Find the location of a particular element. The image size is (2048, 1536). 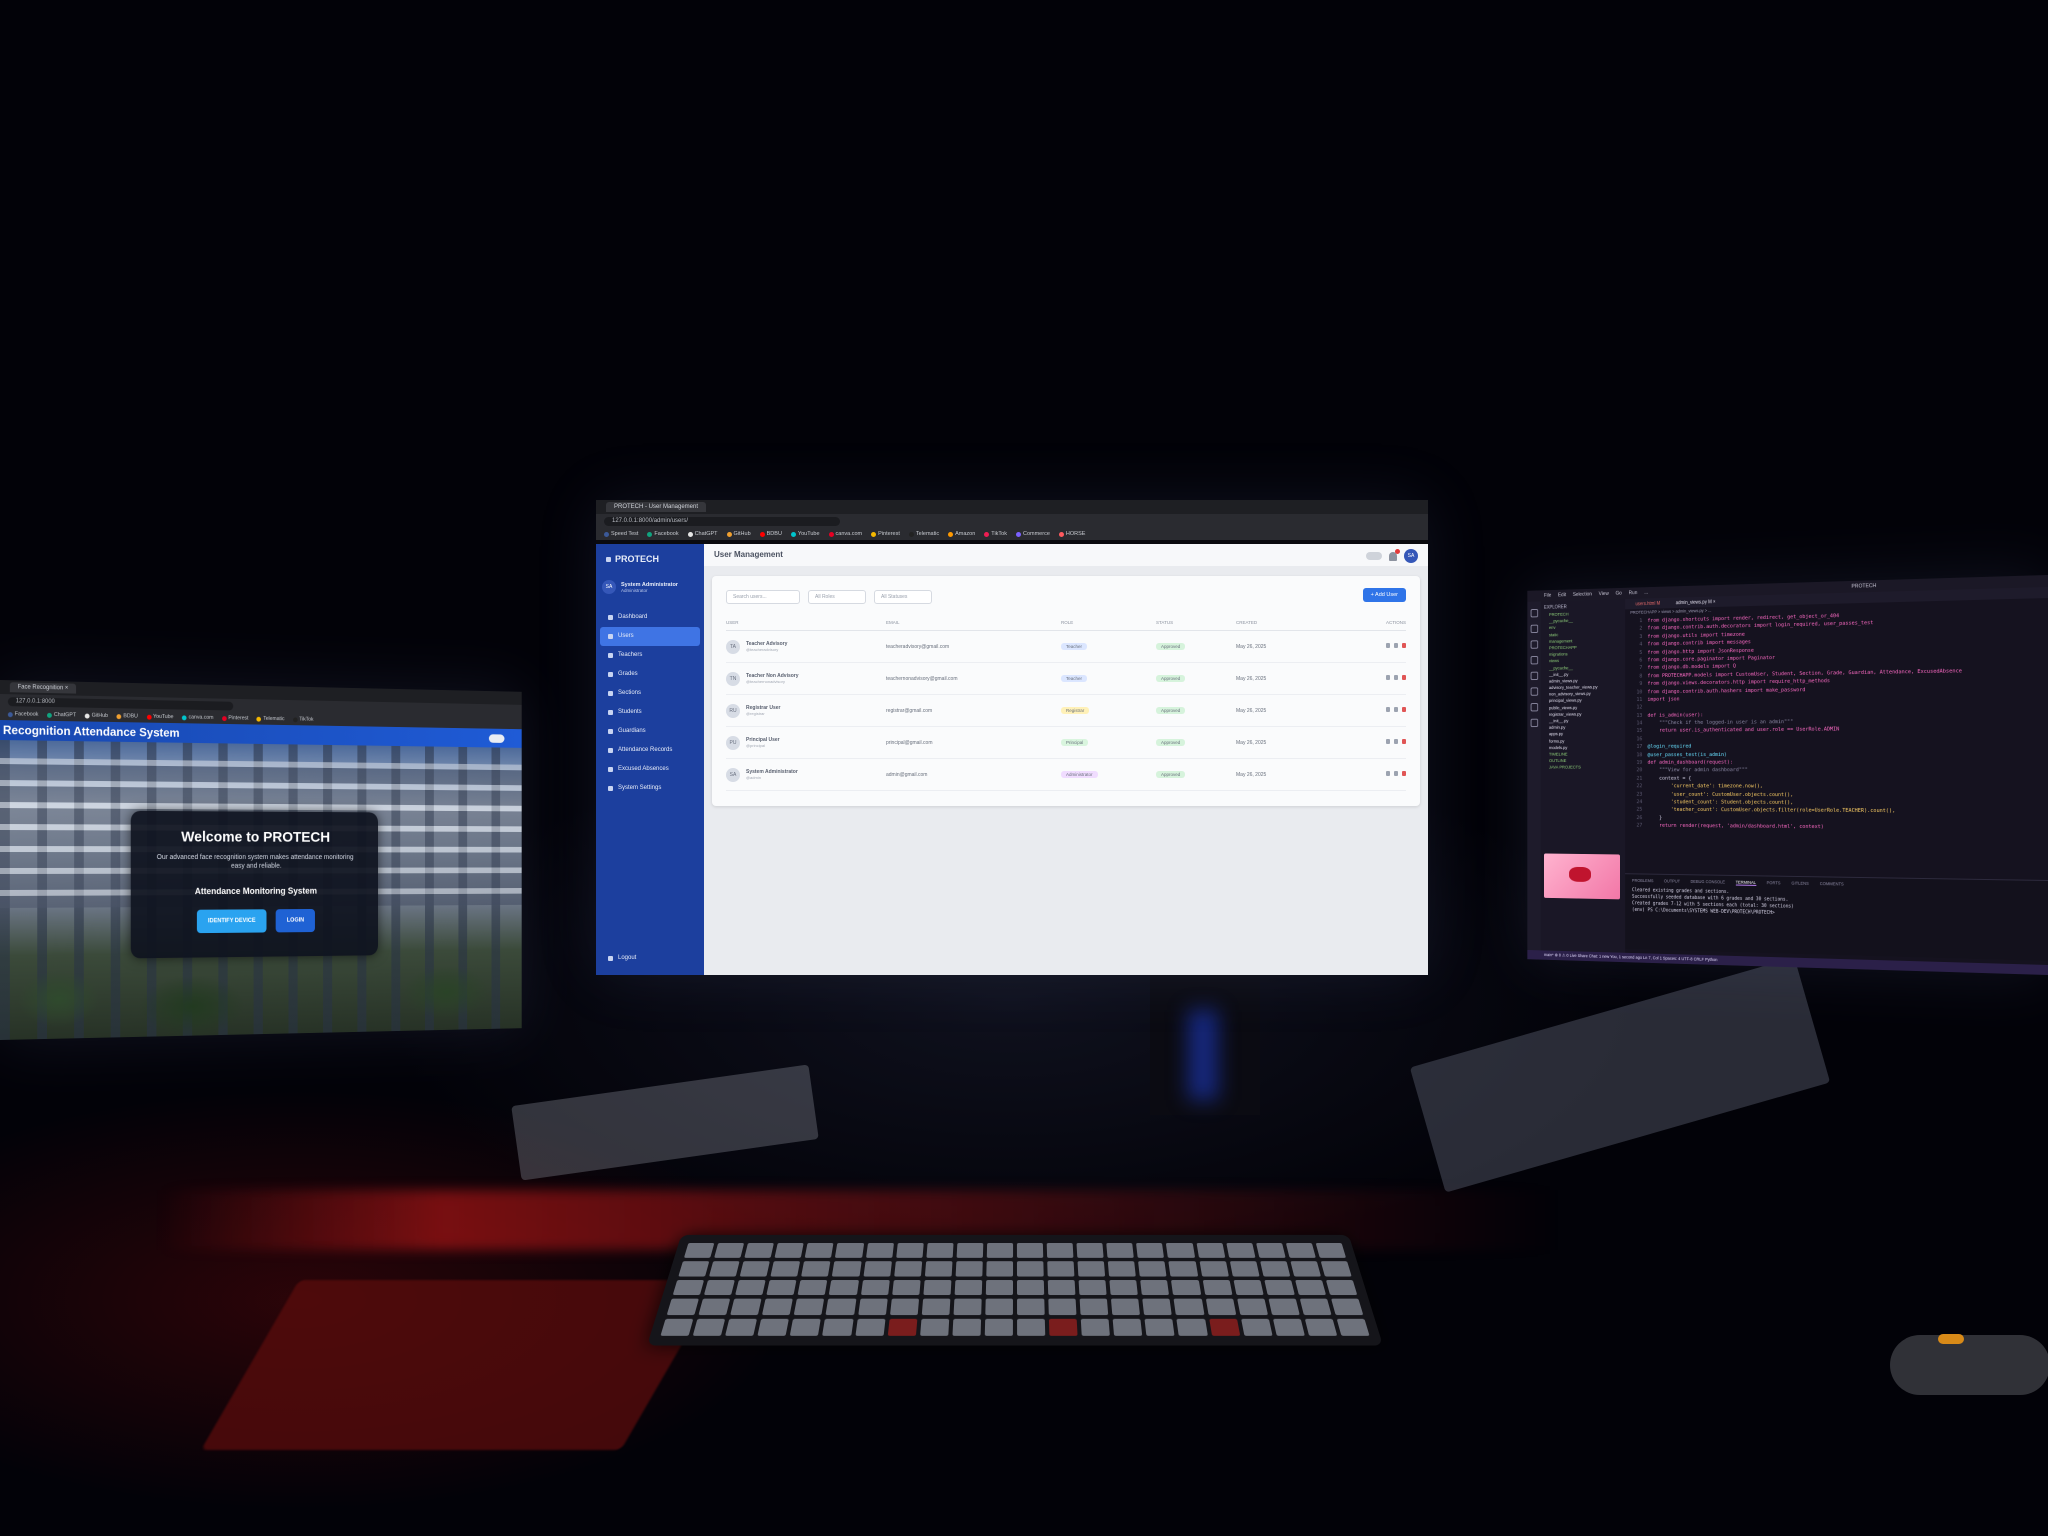

panel-tab-ports: PORTS is located at coordinates (1774, 883).